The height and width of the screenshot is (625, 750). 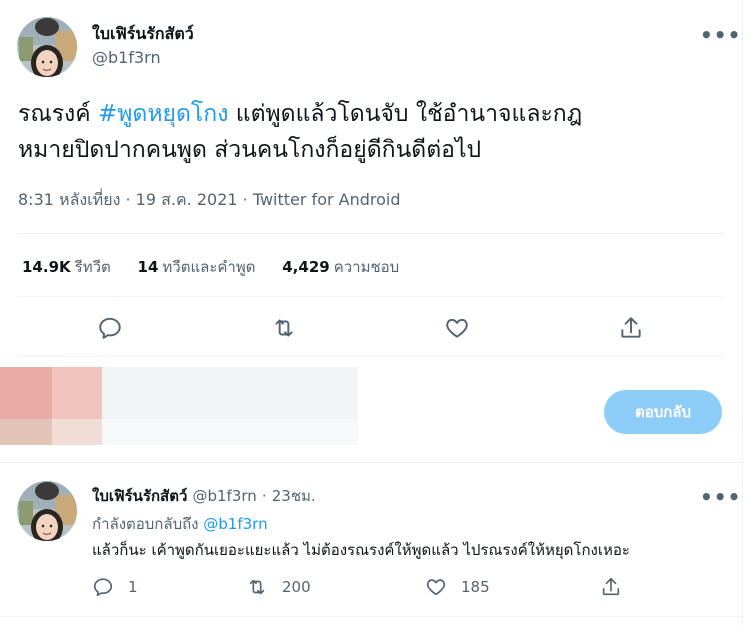 What do you see at coordinates (145, 524) in the screenshot?
I see `replying-to-label: กำลังตอบกลับถึง` at bounding box center [145, 524].